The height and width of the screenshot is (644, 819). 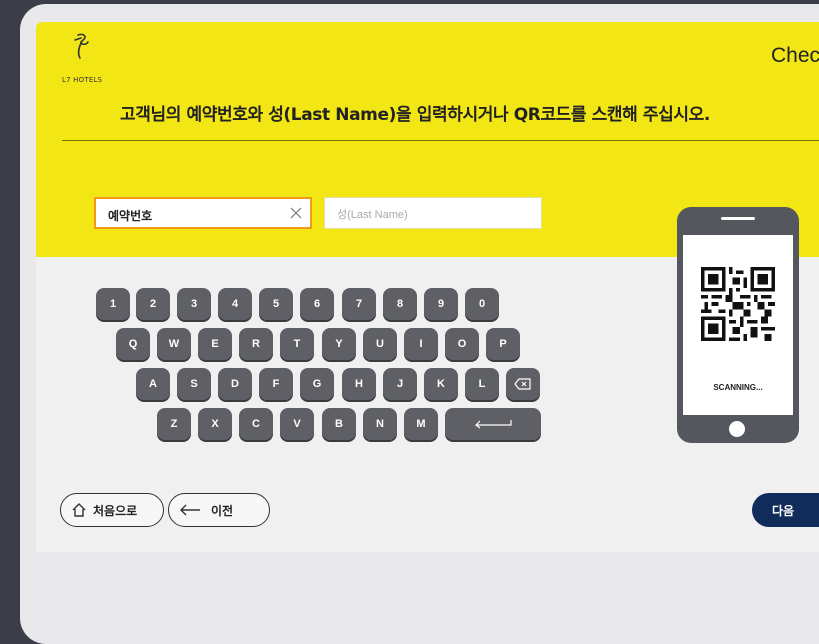 What do you see at coordinates (738, 218) in the screenshot?
I see `phone-speaker` at bounding box center [738, 218].